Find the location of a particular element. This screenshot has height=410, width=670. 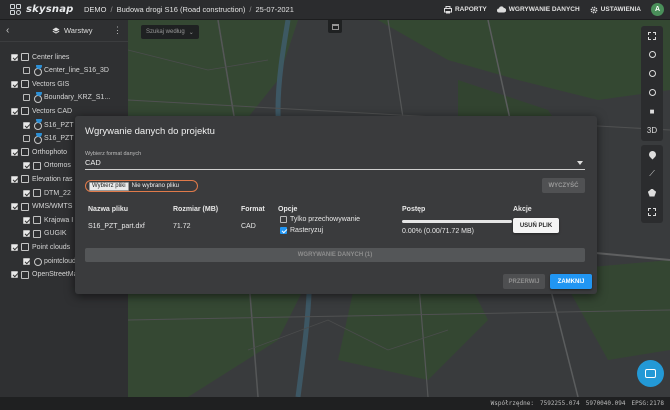

print-icon is located at coordinates (447, 9).